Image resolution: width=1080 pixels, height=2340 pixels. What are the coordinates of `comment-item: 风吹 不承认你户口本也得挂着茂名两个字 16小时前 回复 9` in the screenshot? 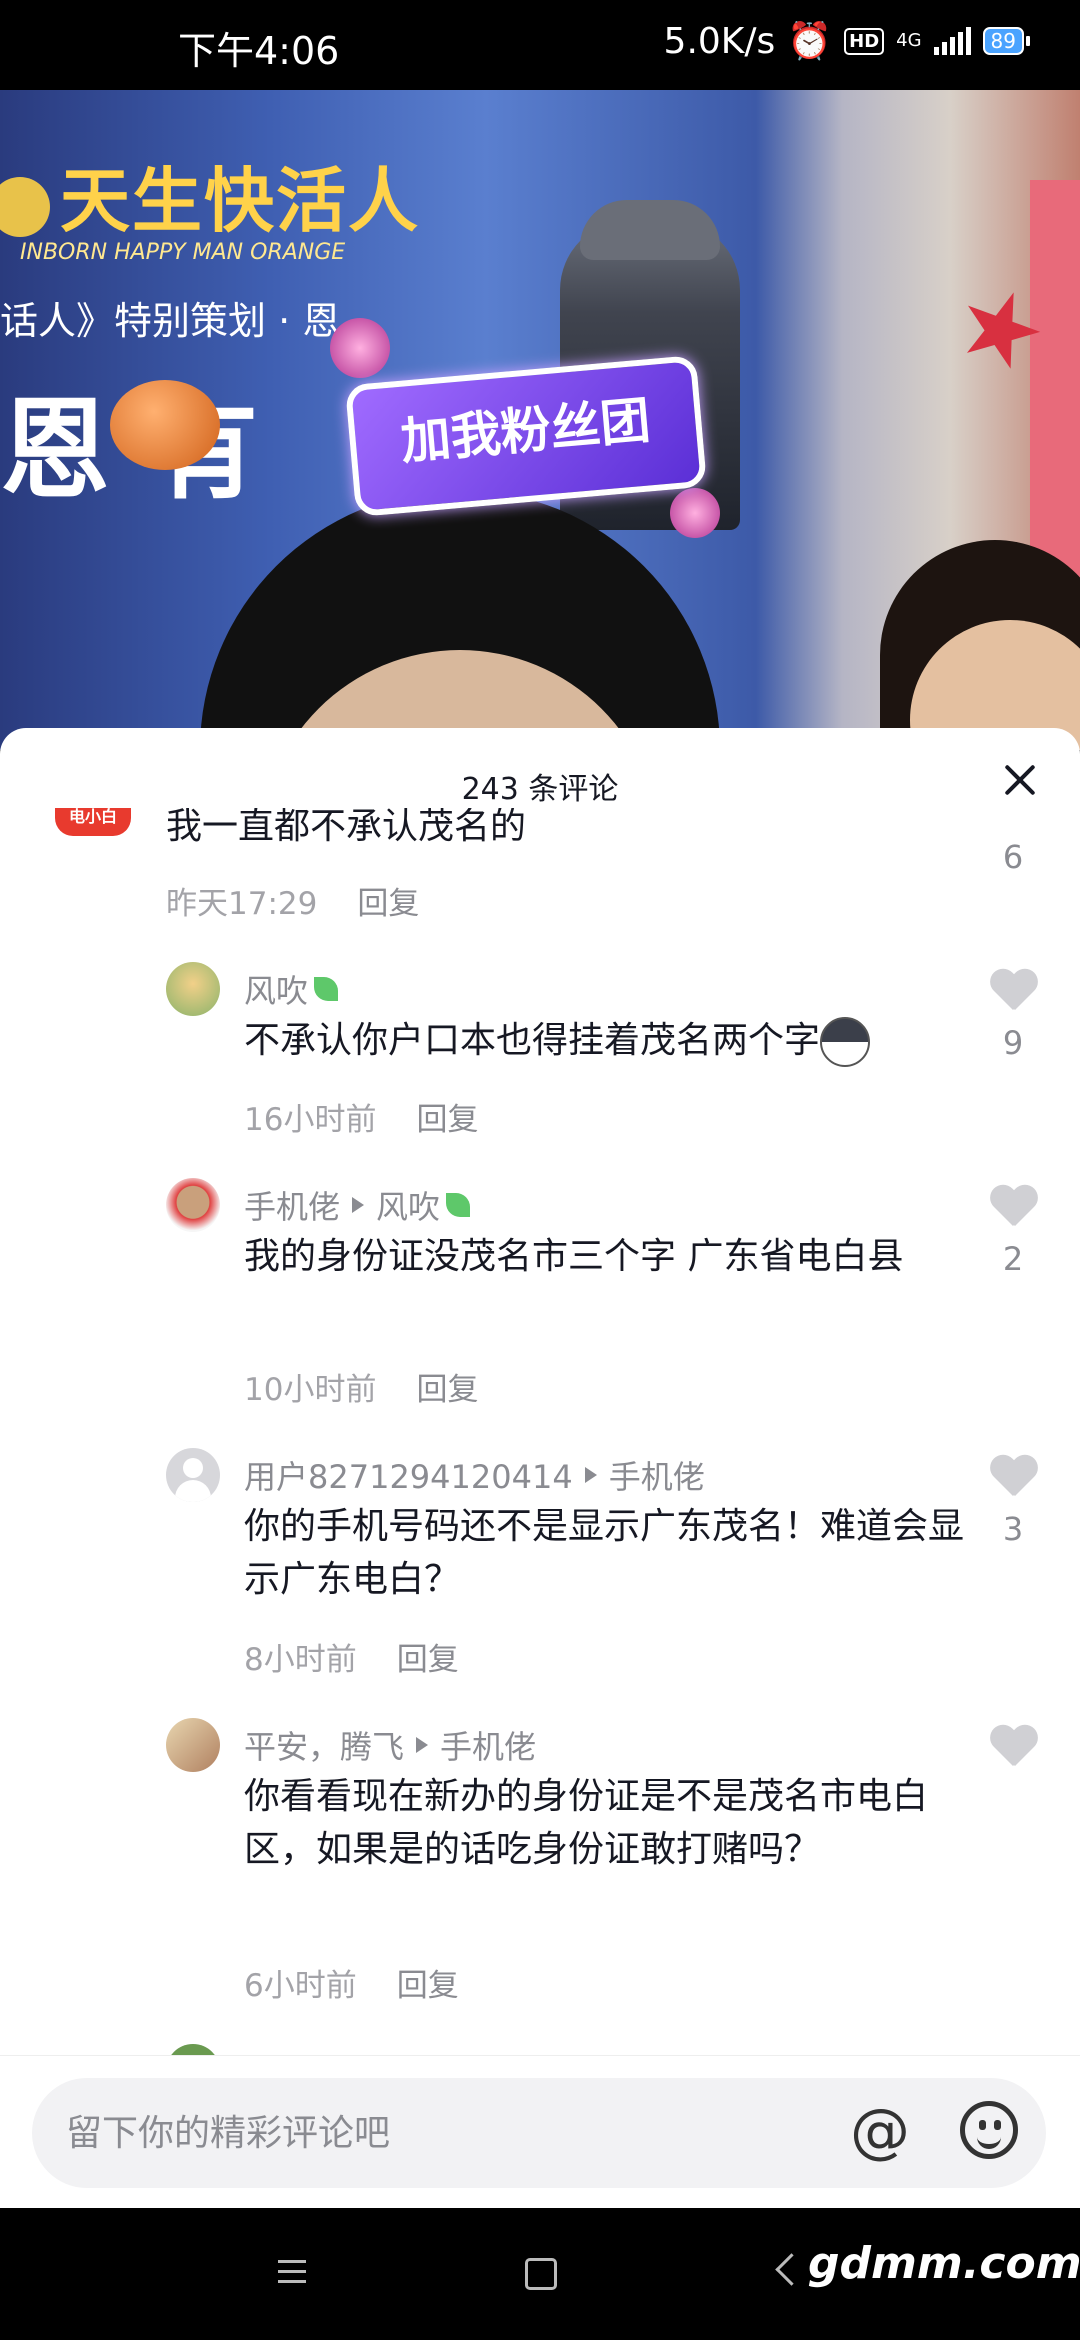 It's located at (540, 1063).